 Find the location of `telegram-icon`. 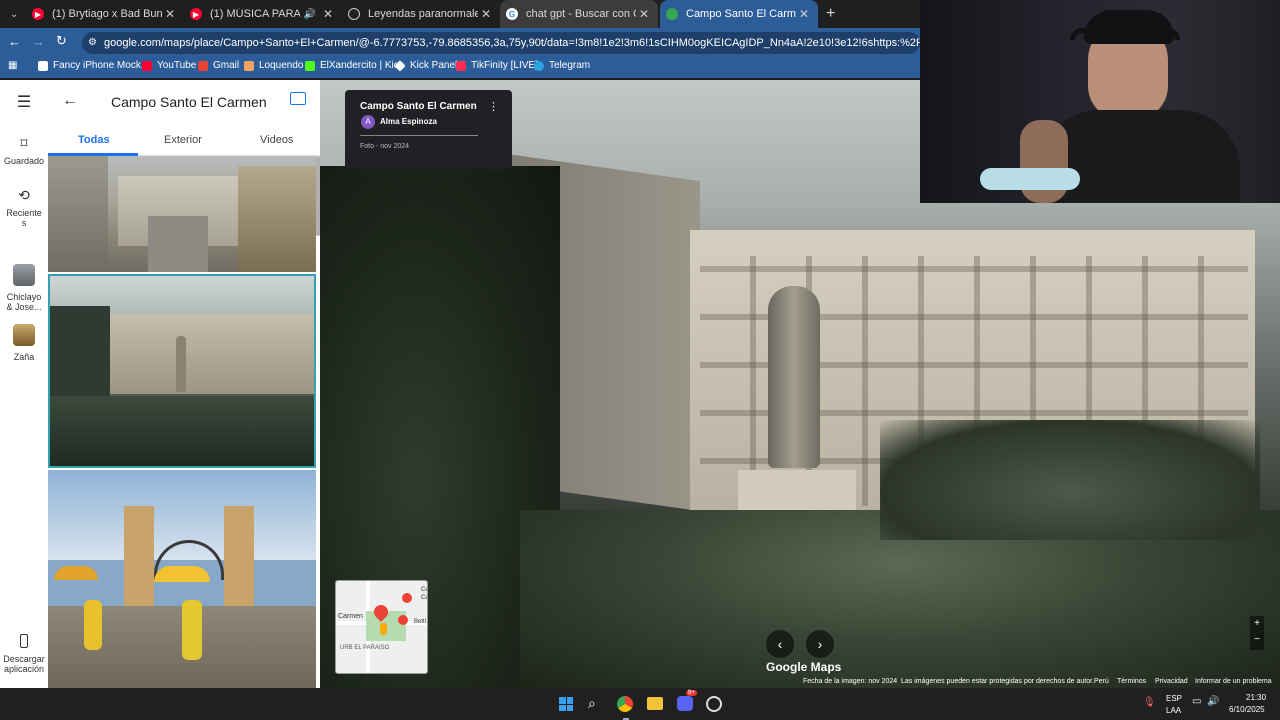

telegram-icon is located at coordinates (539, 65).